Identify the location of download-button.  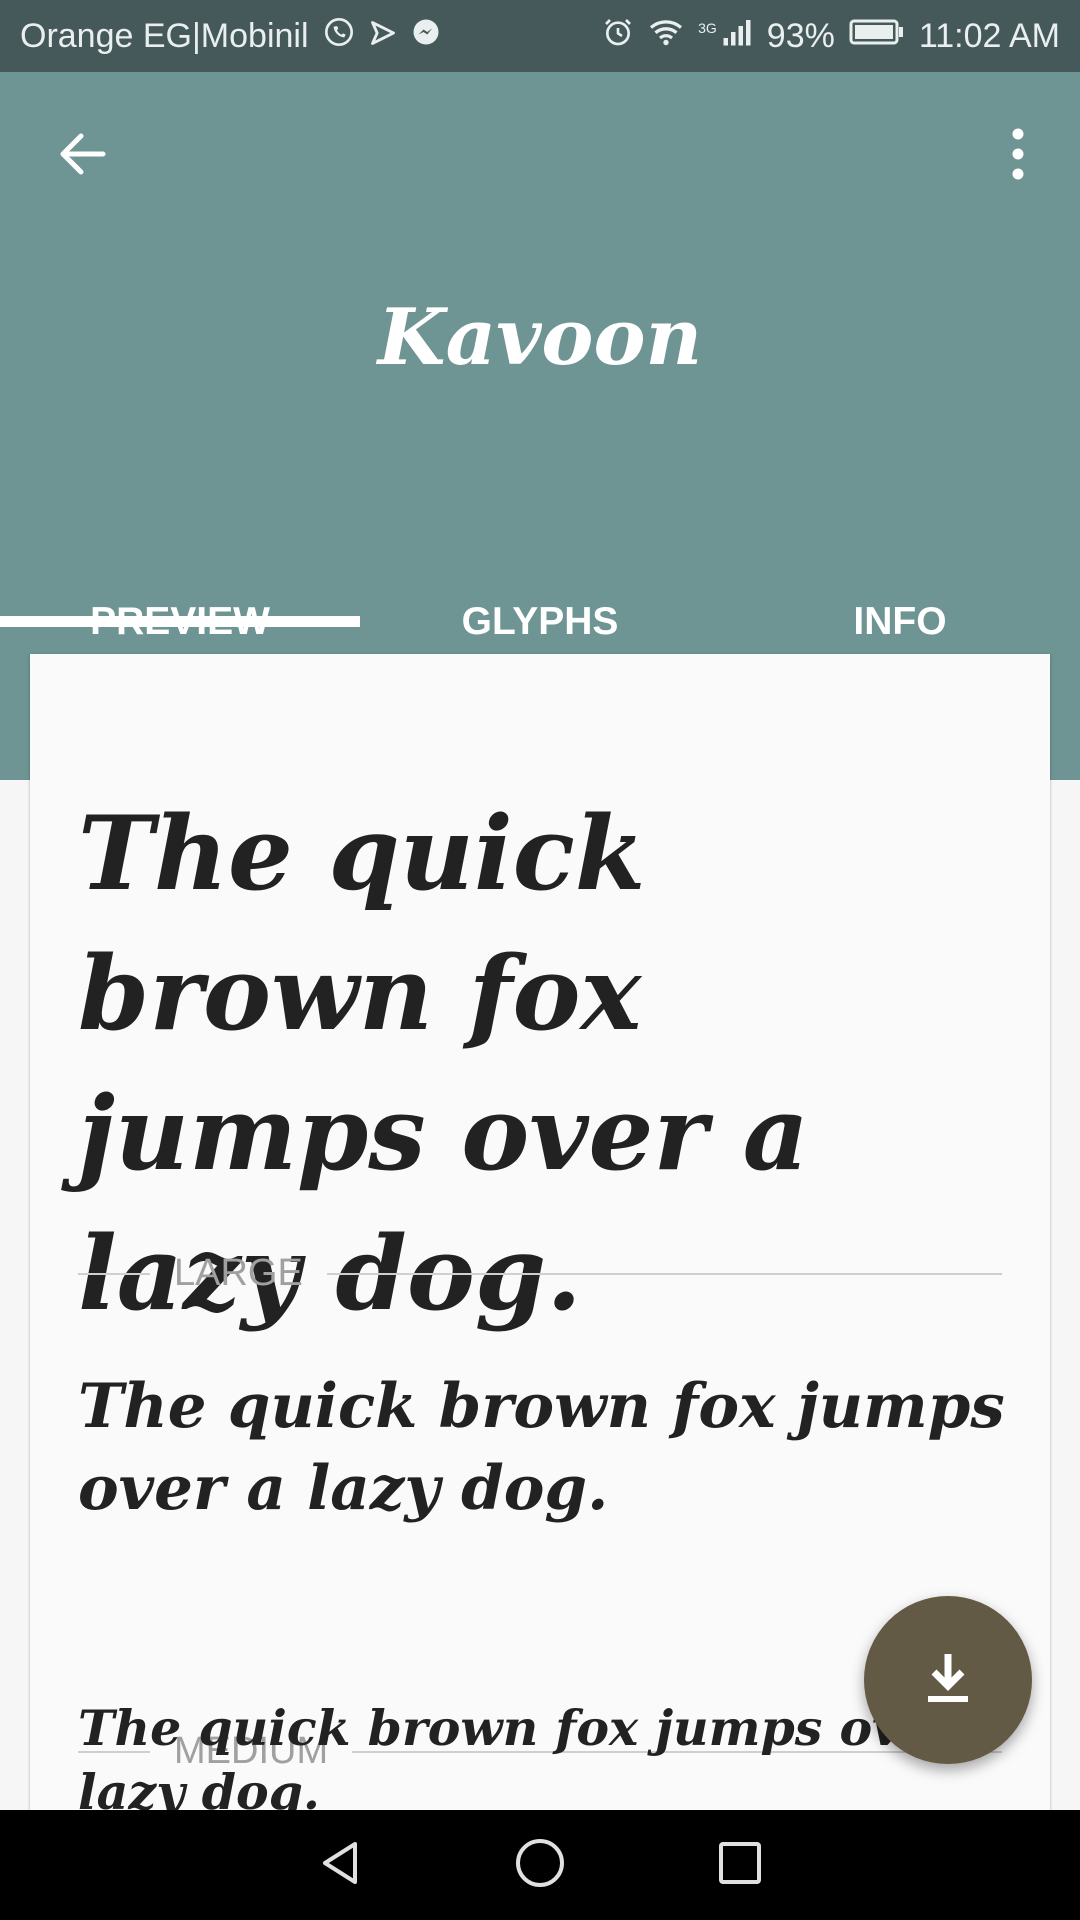
(948, 1680).